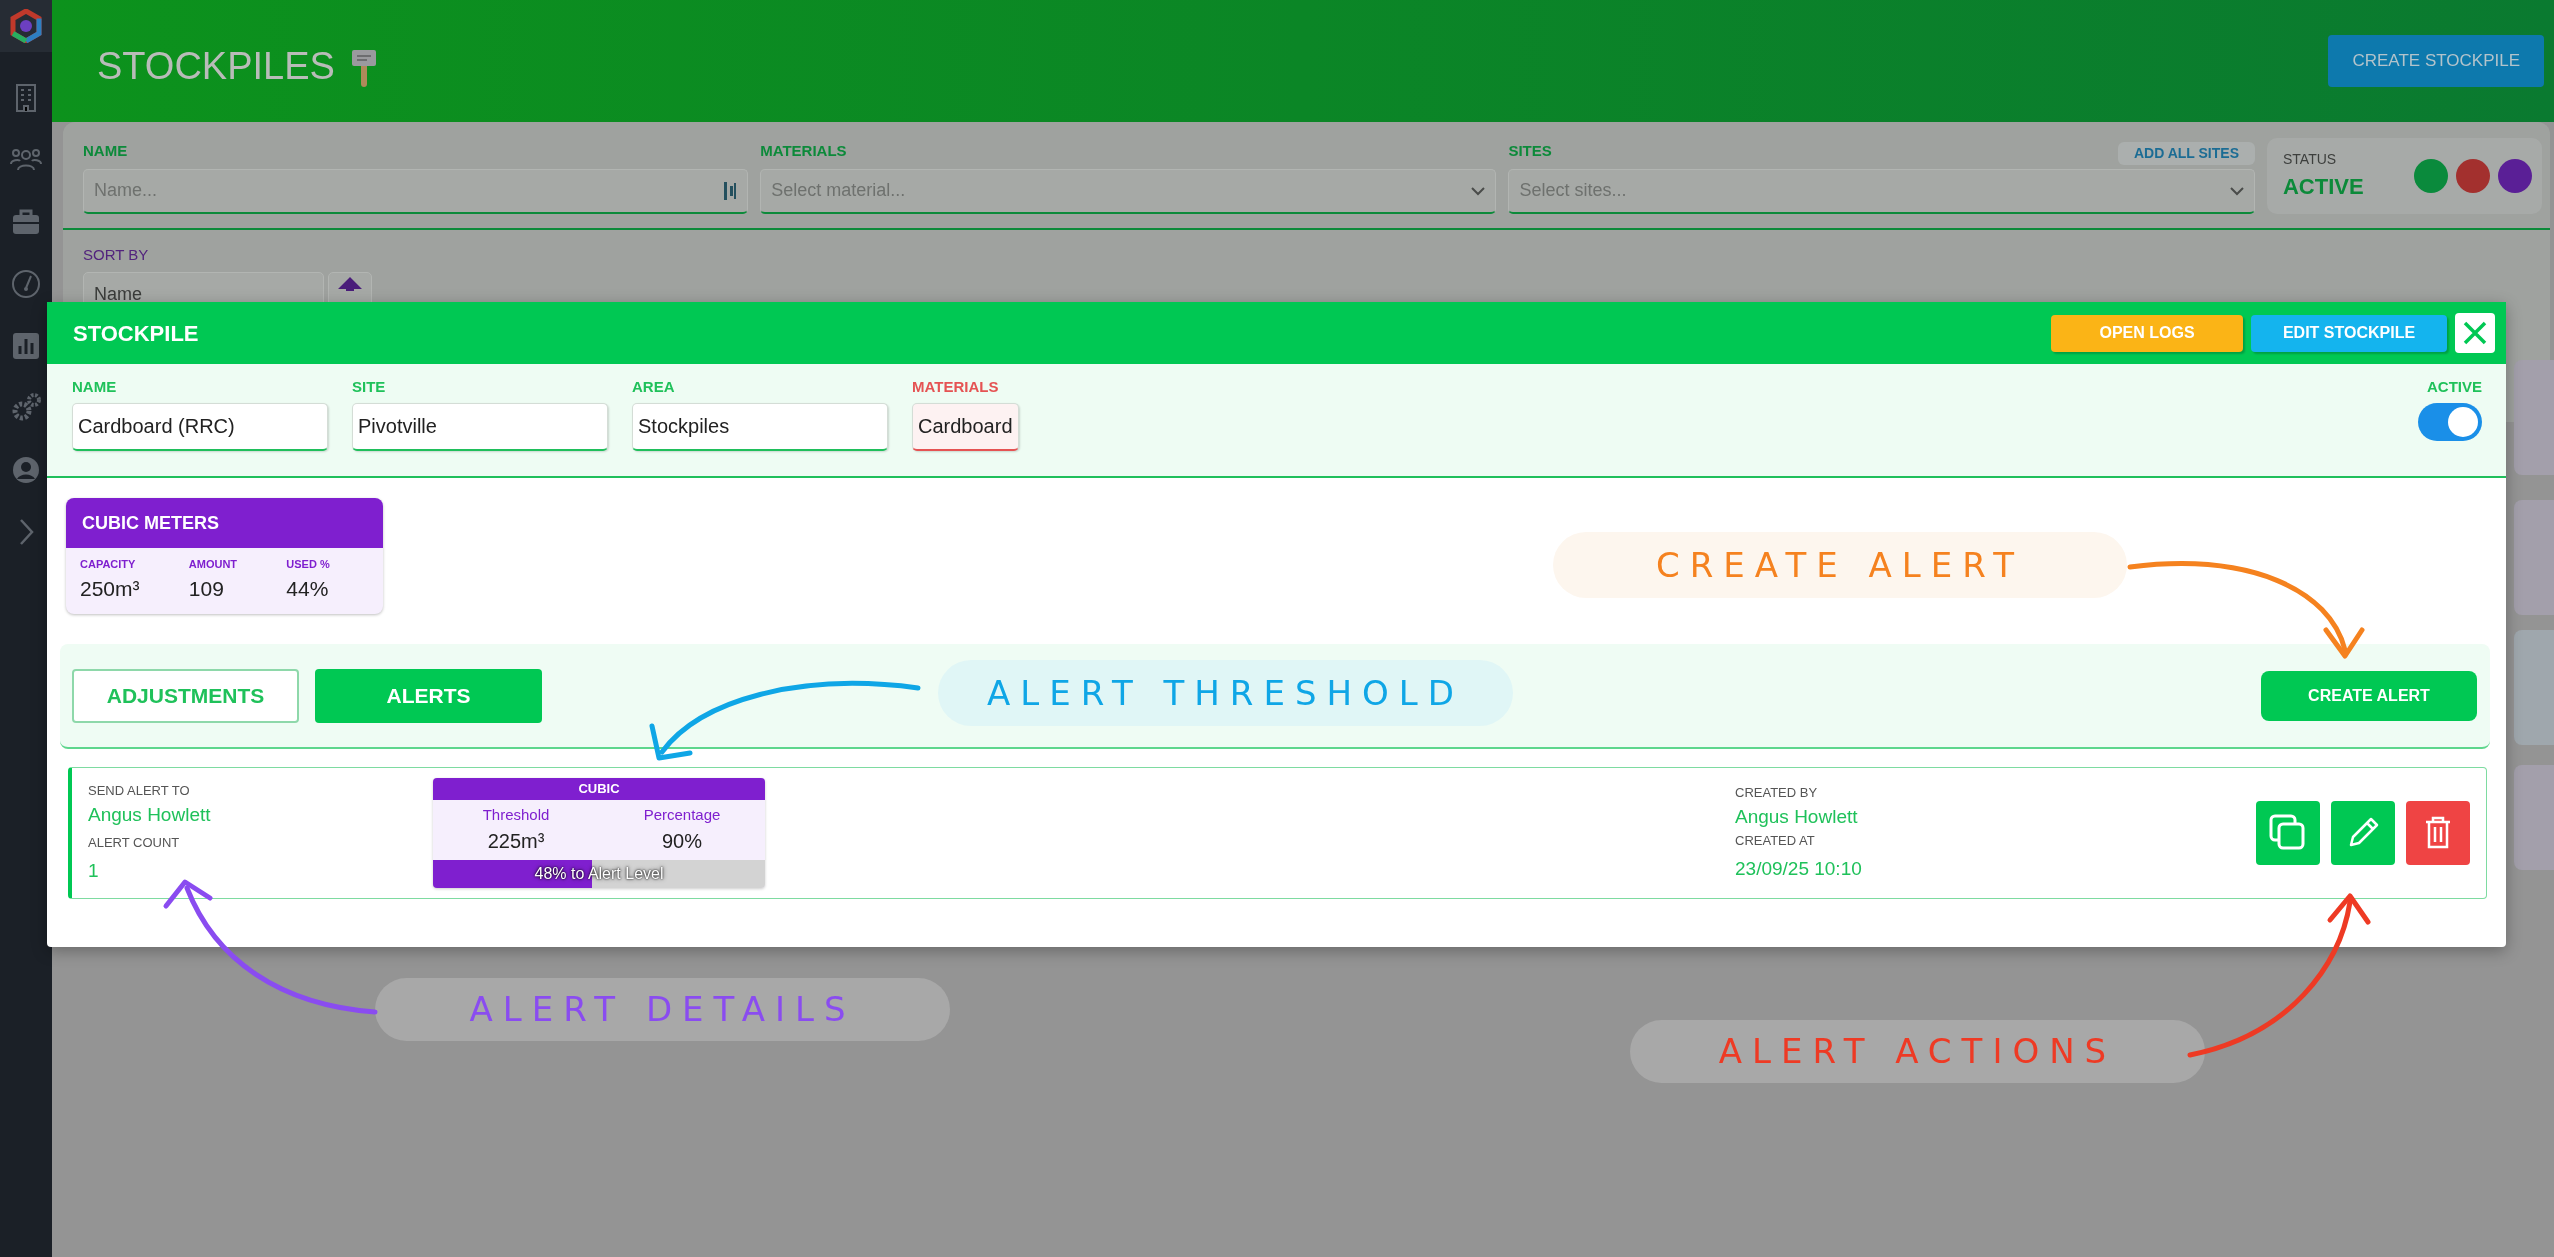  I want to click on callout-text: ALERT THRESHOLD, so click(1225, 693).